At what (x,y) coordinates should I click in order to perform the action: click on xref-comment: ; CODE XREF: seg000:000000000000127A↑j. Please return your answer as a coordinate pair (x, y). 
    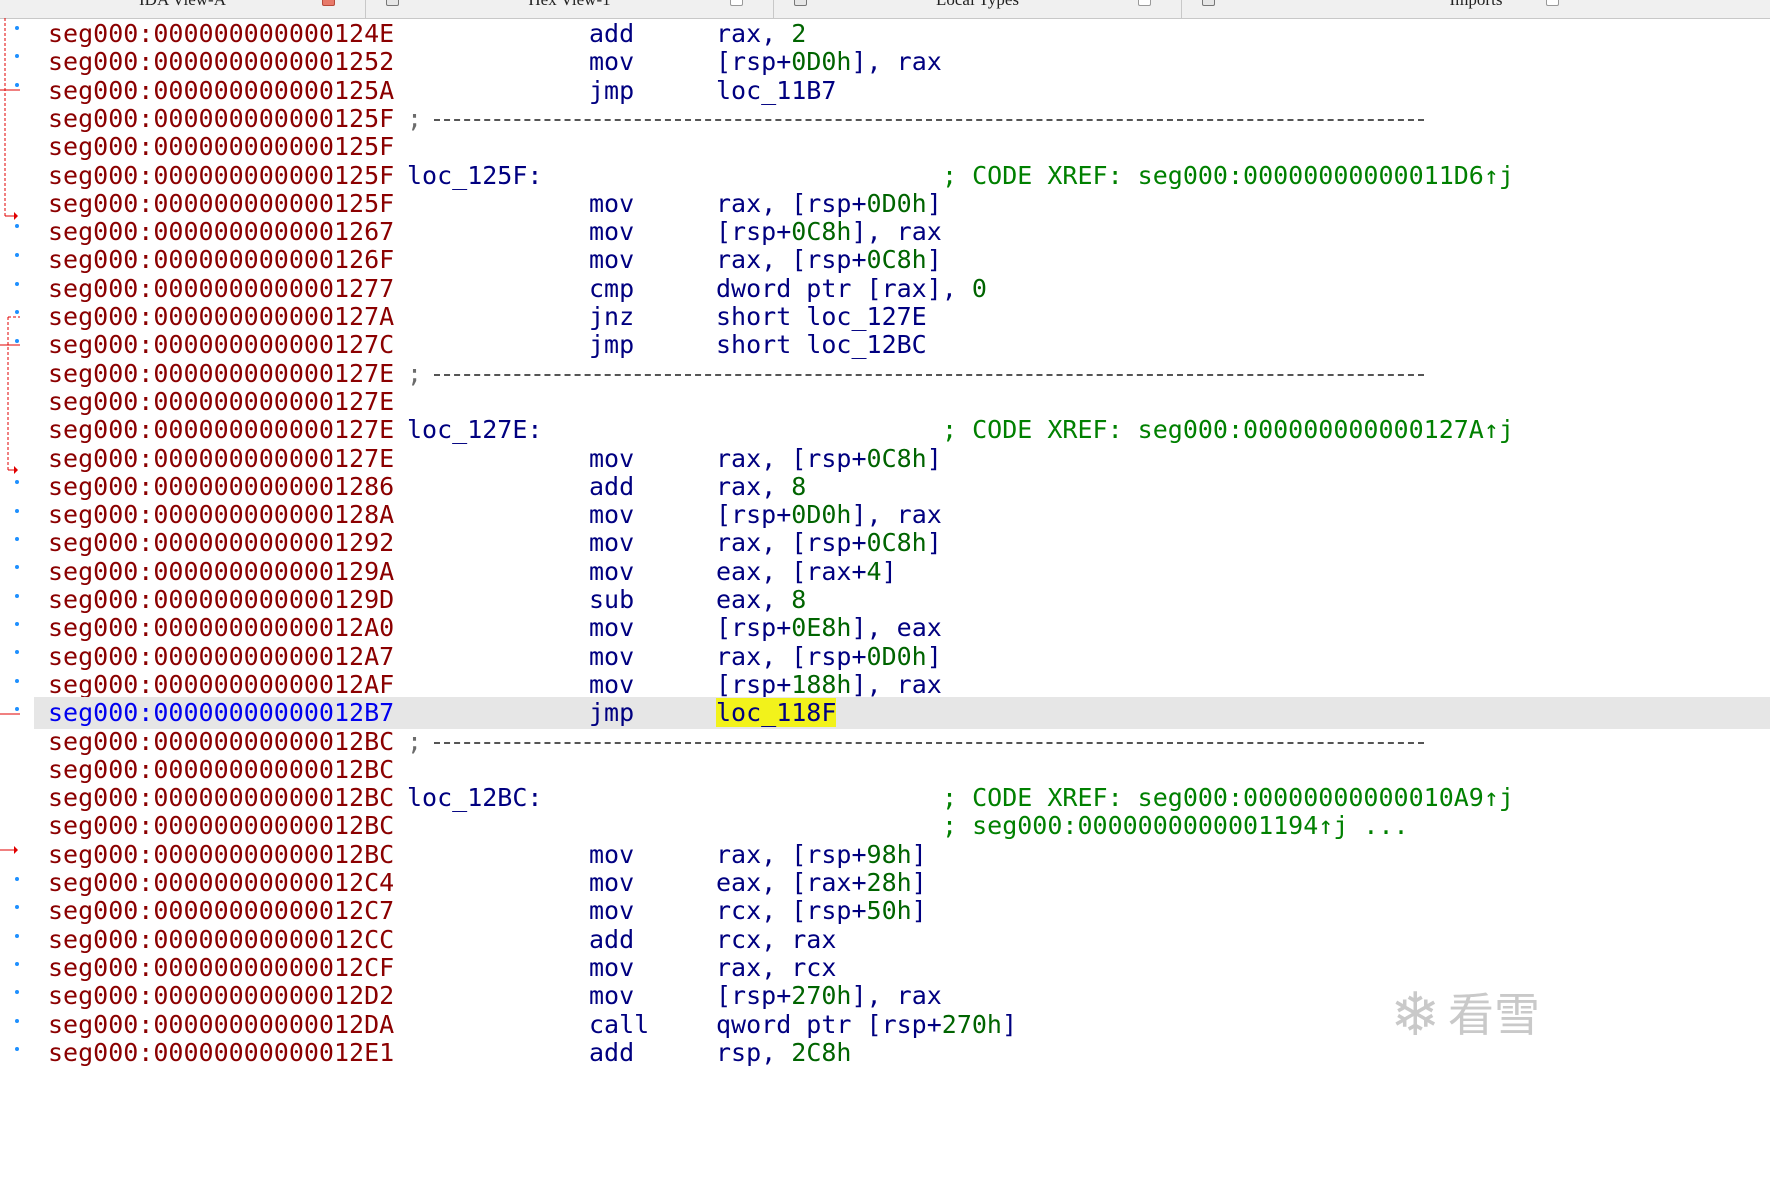
    Looking at the image, I should click on (1228, 430).